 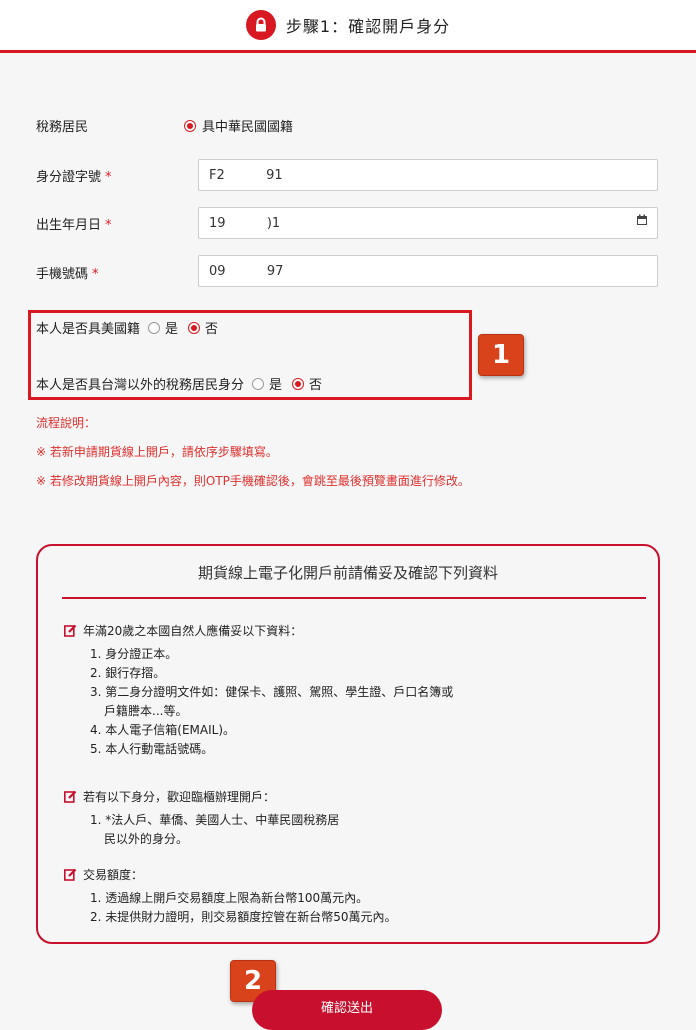 I want to click on list-item: 1. 透過線上開戶交易額度上限為新台幣100萬元內。, so click(x=229, y=898).